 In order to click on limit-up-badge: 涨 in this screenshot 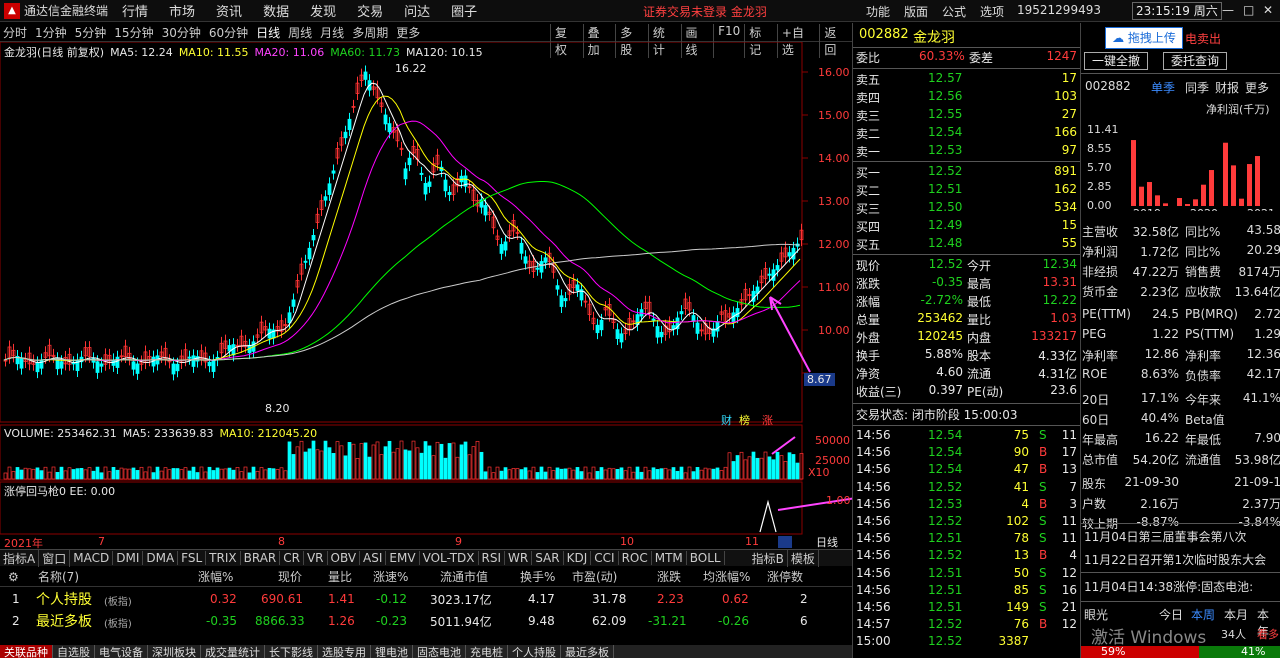, I will do `click(767, 420)`.